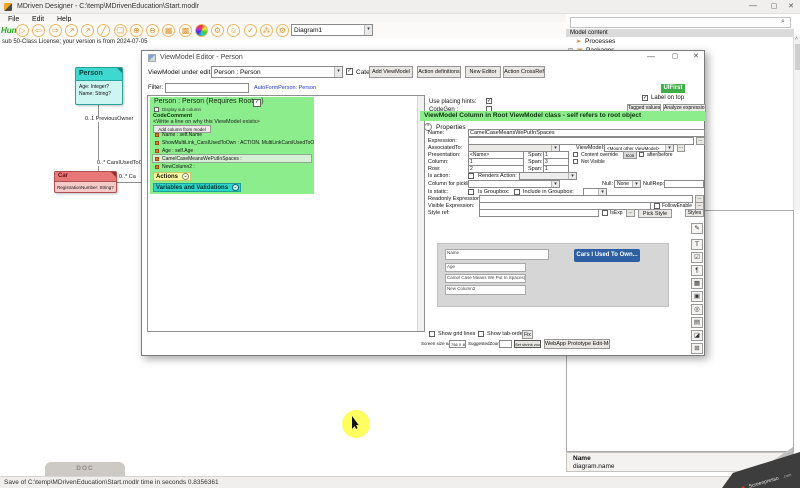  I want to click on search-input: Start a search like this /Class[/Member], so click(680, 22).